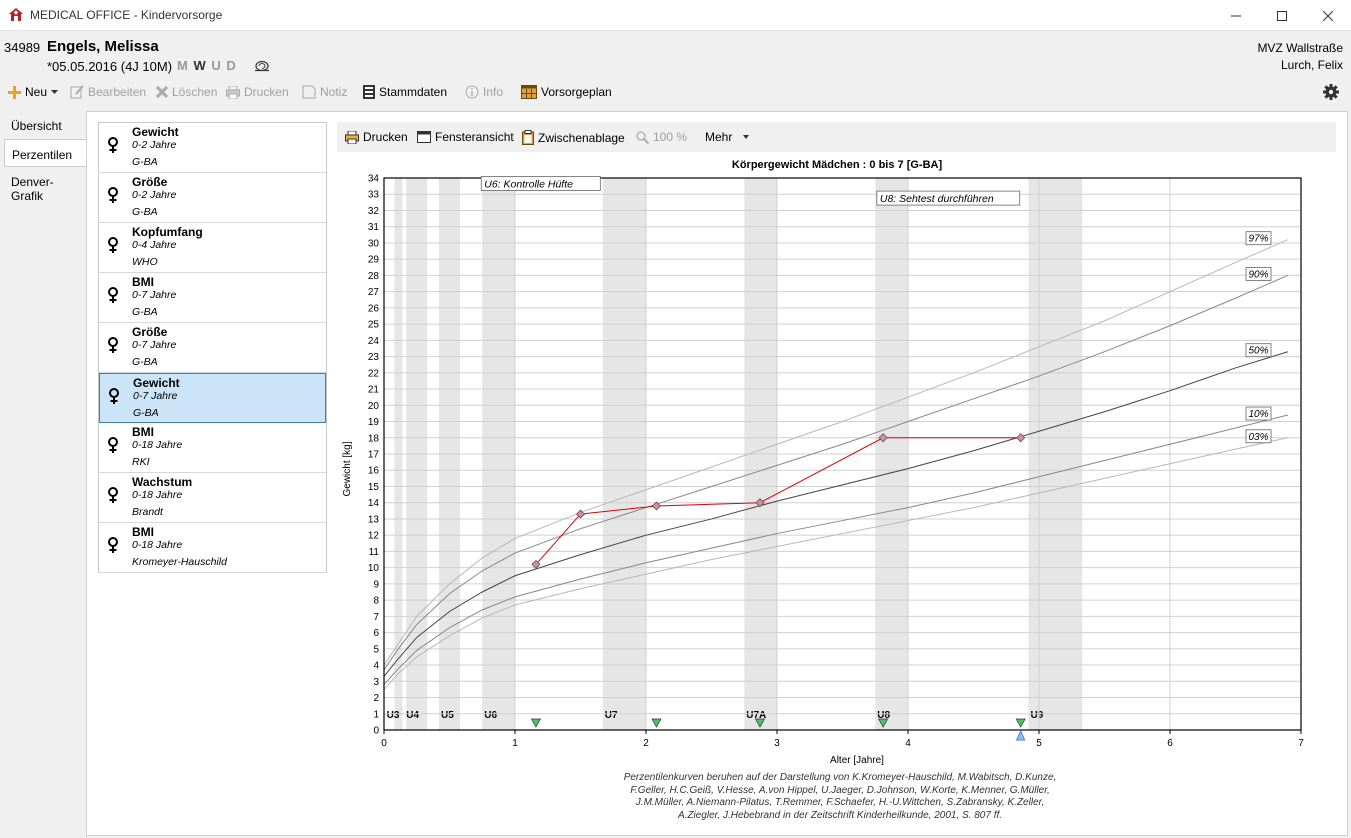 The height and width of the screenshot is (838, 1351). Describe the element at coordinates (374, 341) in the screenshot. I see `y-tick-label: 24` at that location.